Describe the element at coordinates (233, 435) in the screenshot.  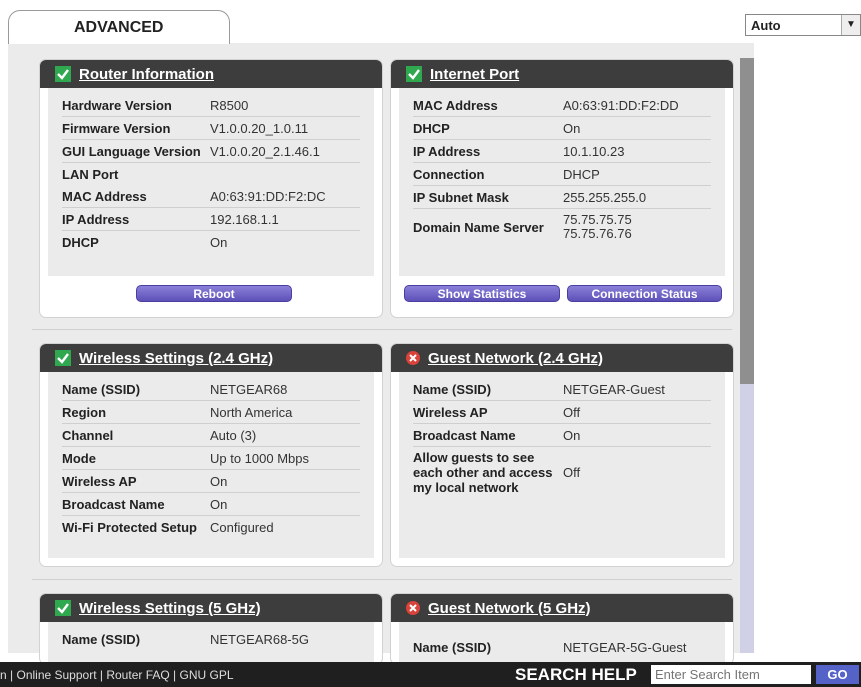
I see `row-value: Auto (3)` at that location.